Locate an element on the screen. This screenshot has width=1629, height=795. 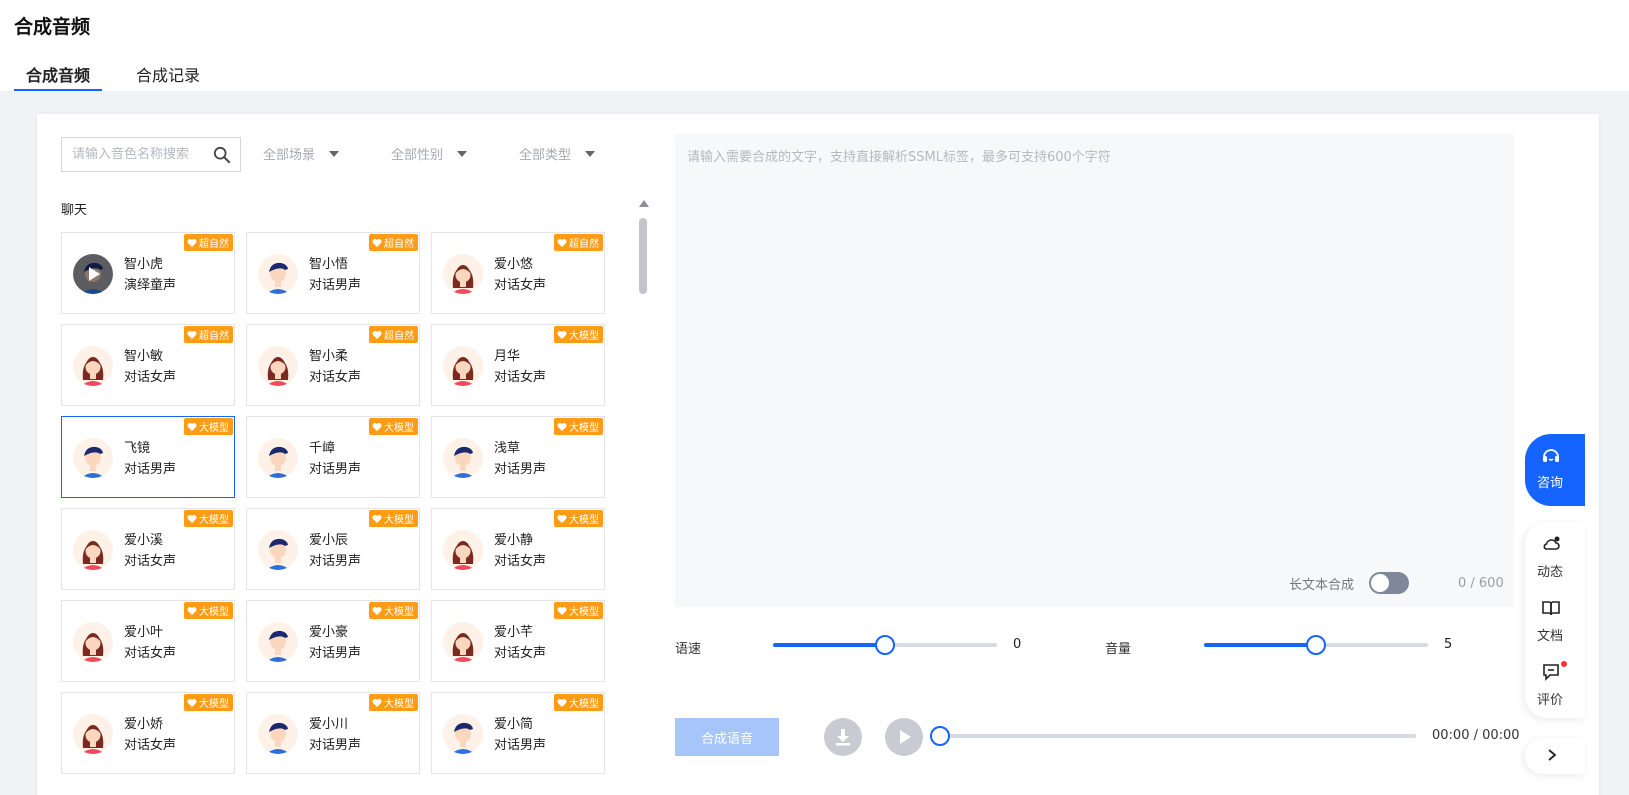
speed-slider-handle is located at coordinates (885, 645).